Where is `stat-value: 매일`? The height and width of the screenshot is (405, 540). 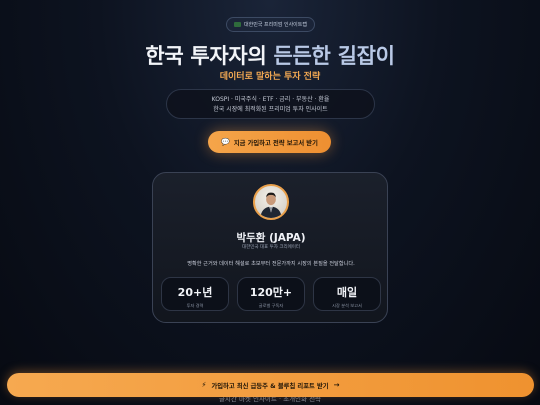
stat-value: 매일 is located at coordinates (347, 292).